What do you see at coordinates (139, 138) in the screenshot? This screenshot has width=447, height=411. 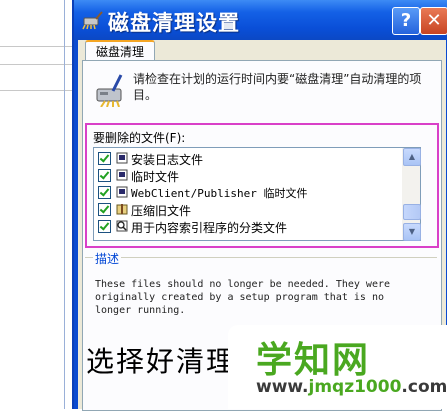 I see `files-to-delete-label: 要删除的文件(F):` at bounding box center [139, 138].